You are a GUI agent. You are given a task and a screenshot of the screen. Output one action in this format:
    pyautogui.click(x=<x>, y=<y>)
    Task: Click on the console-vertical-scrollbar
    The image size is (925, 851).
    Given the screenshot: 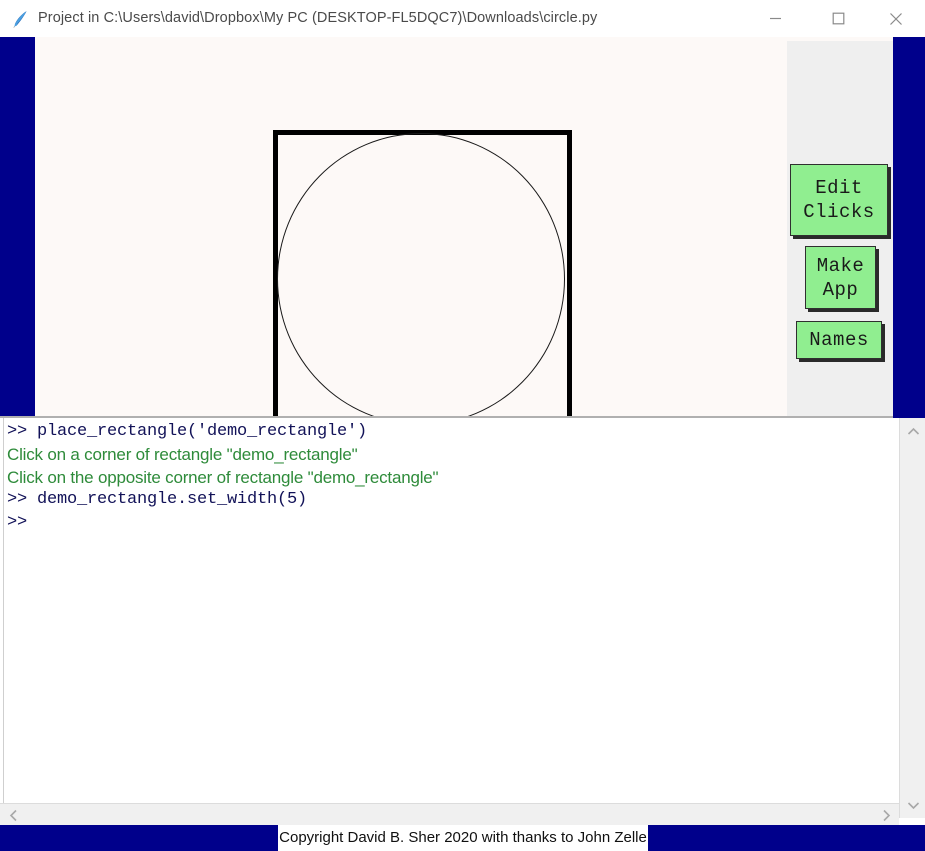 What is the action you would take?
    pyautogui.click(x=912, y=618)
    